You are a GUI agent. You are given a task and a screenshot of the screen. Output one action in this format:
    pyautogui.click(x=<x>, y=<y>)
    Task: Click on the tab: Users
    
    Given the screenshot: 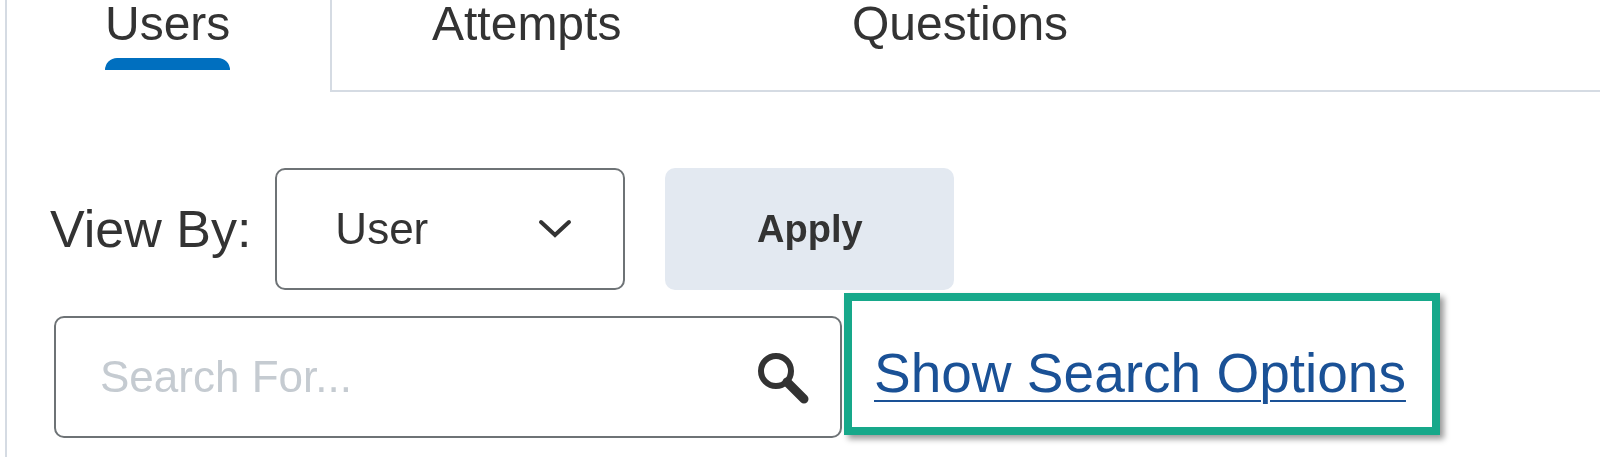 What is the action you would take?
    pyautogui.click(x=168, y=35)
    